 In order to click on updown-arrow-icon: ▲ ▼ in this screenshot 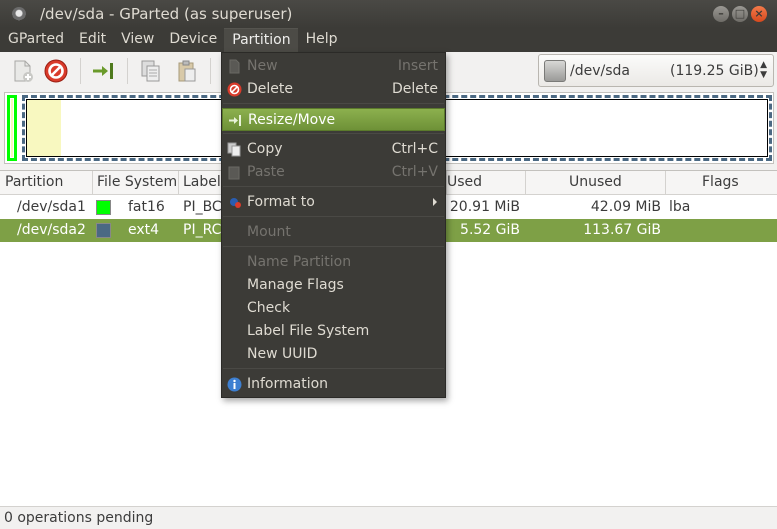, I will do `click(763, 70)`.